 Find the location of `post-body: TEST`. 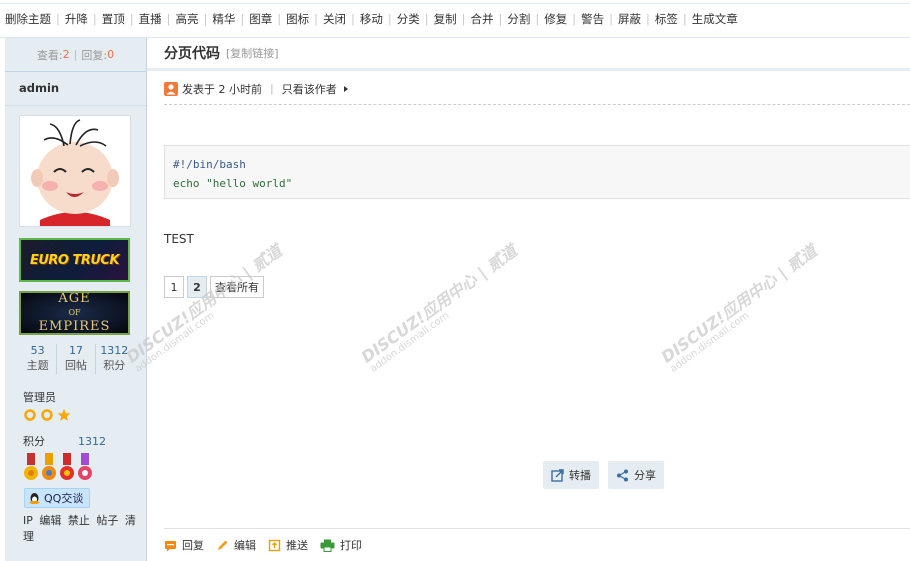

post-body: TEST is located at coordinates (179, 239).